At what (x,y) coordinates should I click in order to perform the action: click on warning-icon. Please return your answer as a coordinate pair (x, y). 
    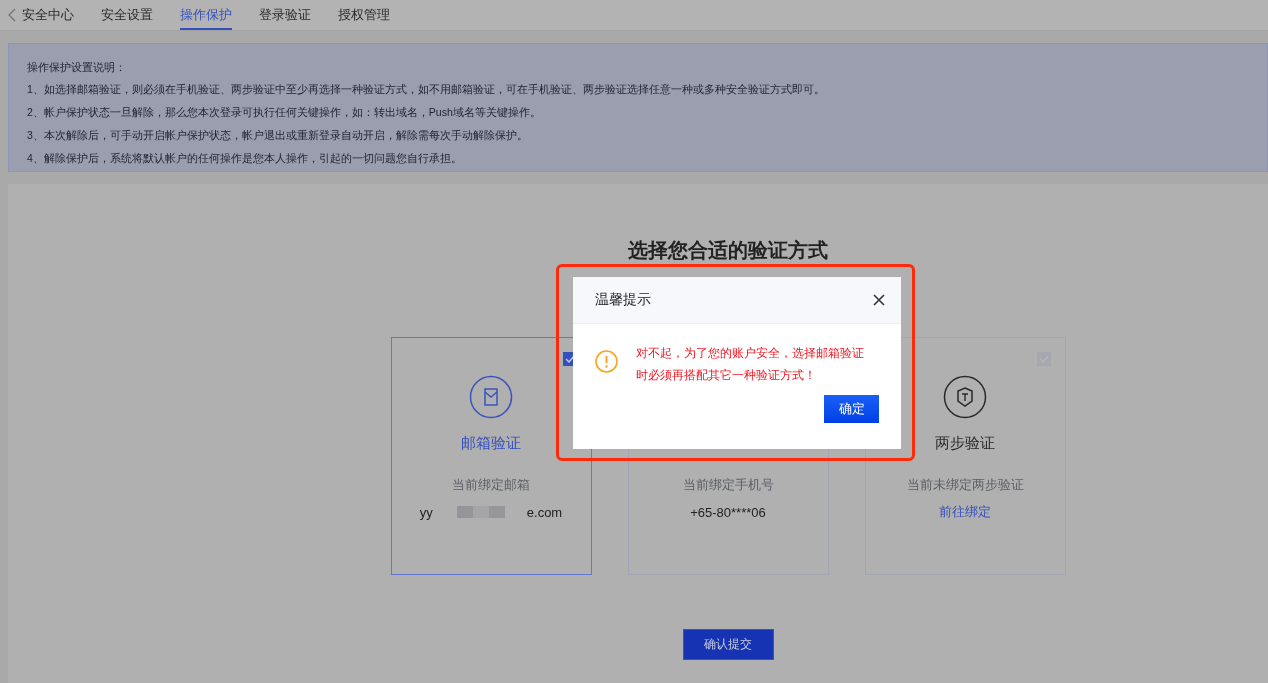
    Looking at the image, I should click on (606, 361).